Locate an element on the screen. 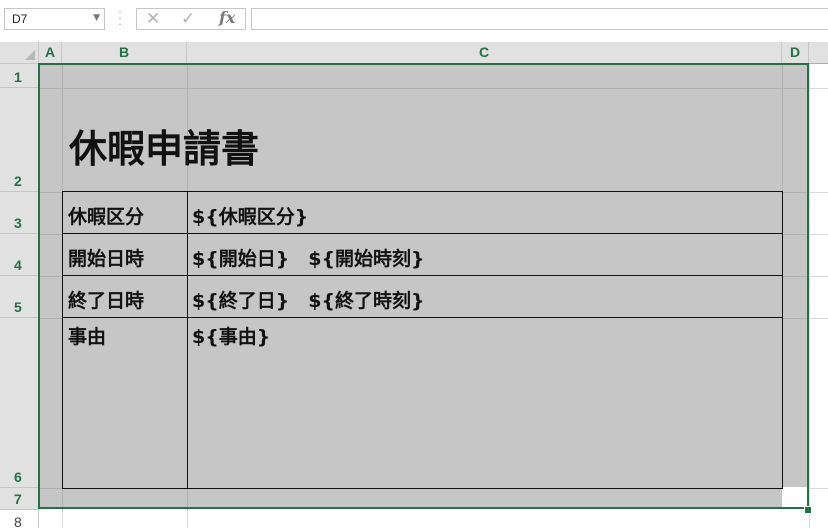 The image size is (828, 530). row-number: 5 is located at coordinates (18, 307).